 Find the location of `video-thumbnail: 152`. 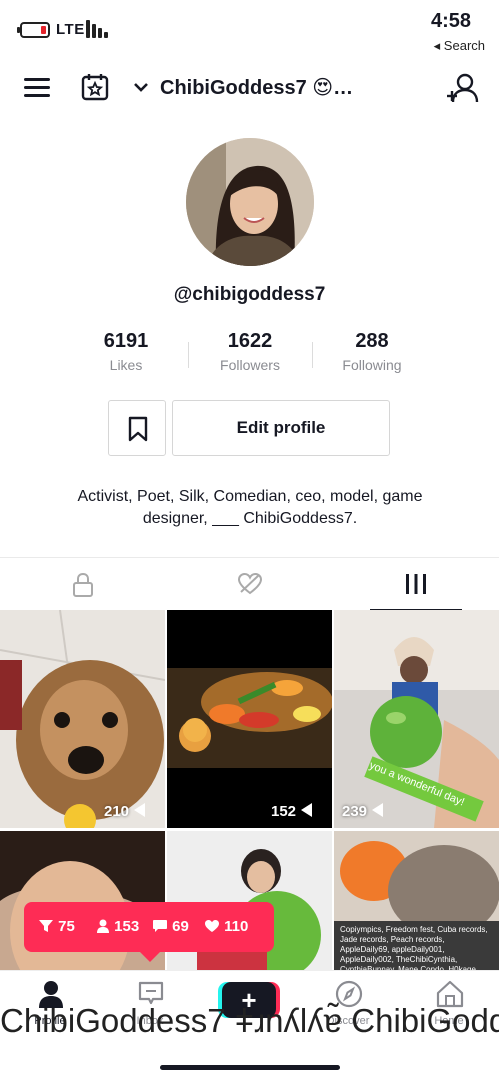

video-thumbnail: 152 is located at coordinates (249, 719).